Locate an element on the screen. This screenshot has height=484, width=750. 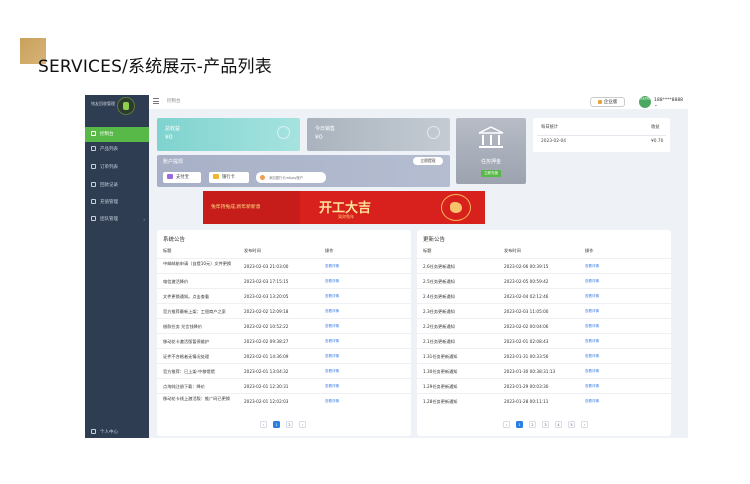
daily-stats-panel: 每日统计 收益 2023-02-04 ¥0.70 is located at coordinates (601, 135).